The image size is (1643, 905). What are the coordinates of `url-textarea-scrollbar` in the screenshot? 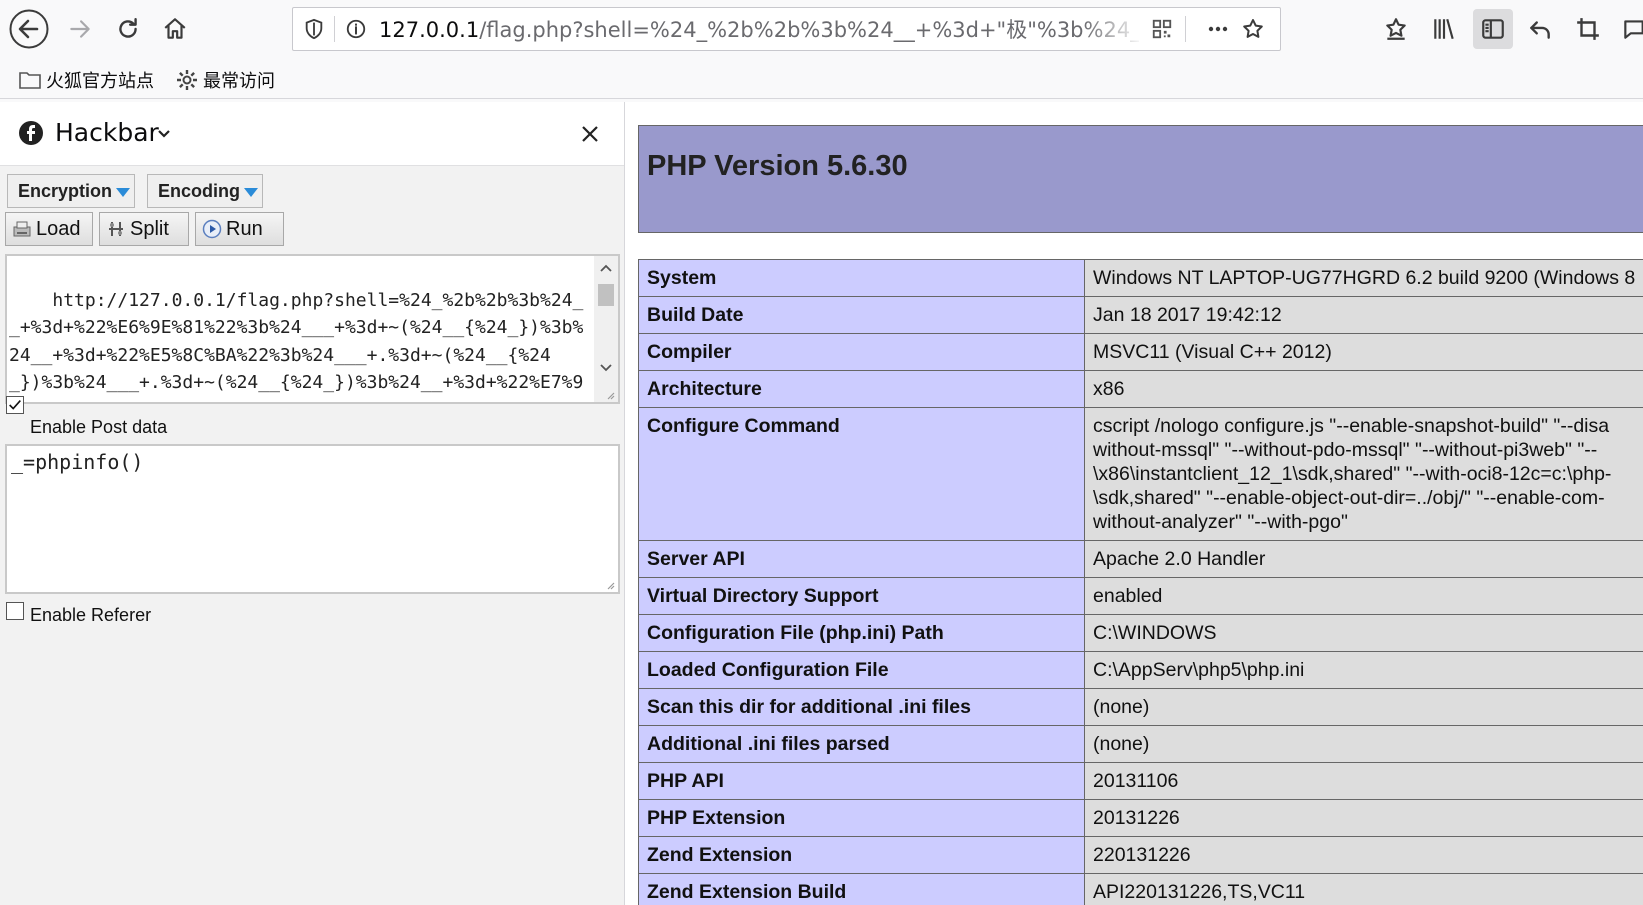 It's located at (606, 329).